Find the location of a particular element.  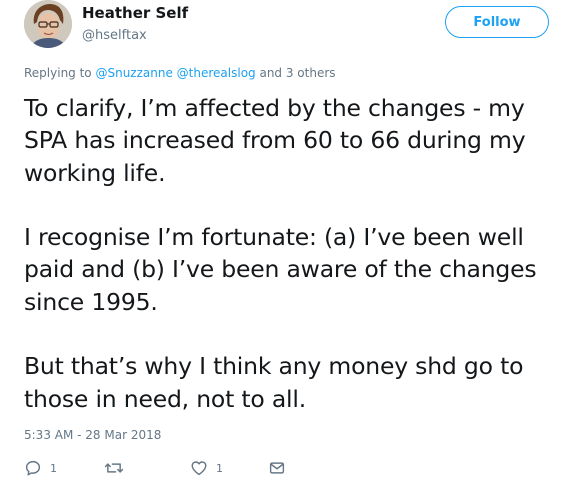

like-count: 1 is located at coordinates (219, 468).